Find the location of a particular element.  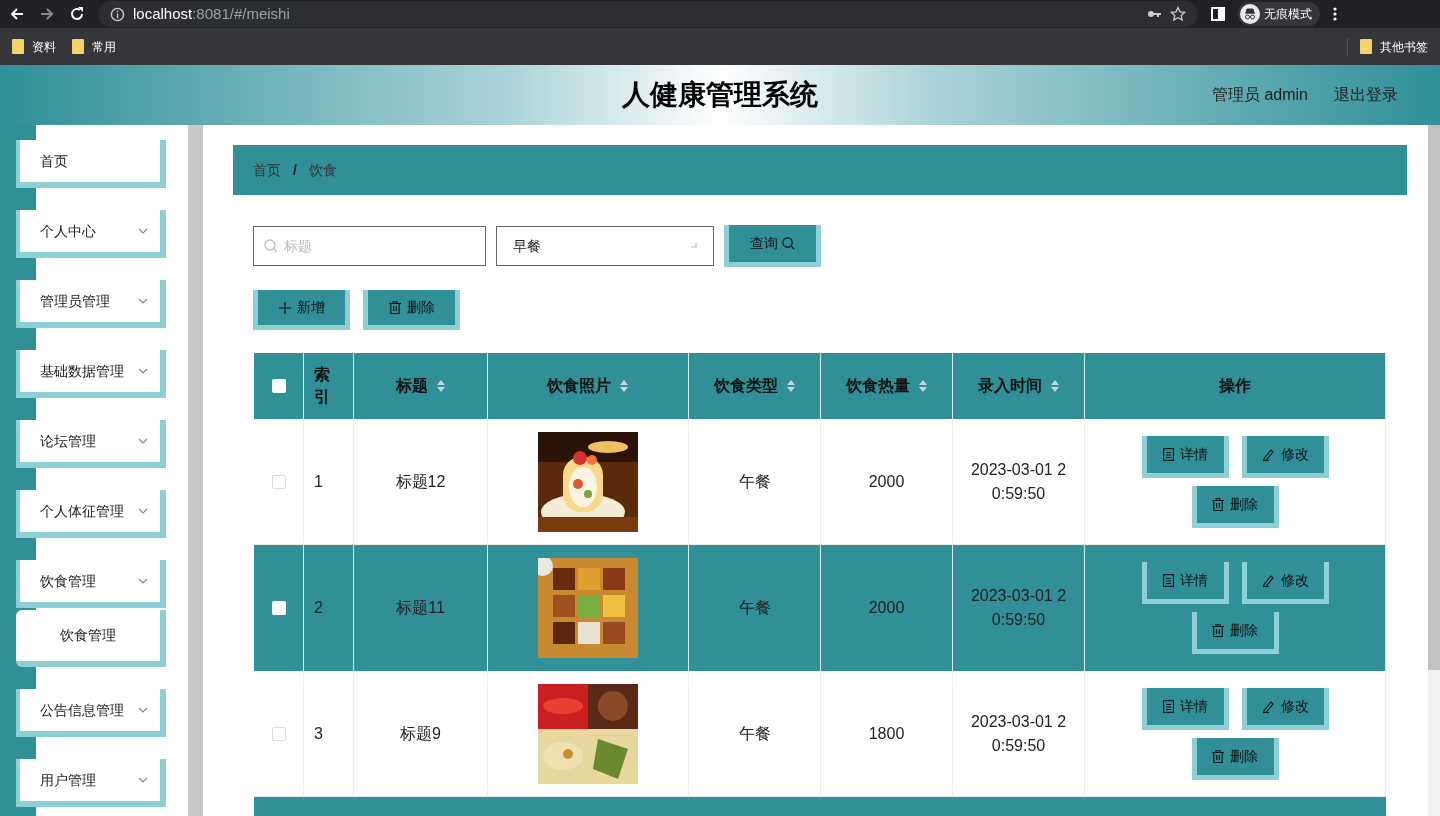

breadcrumb-item: 饮食 is located at coordinates (322, 170).